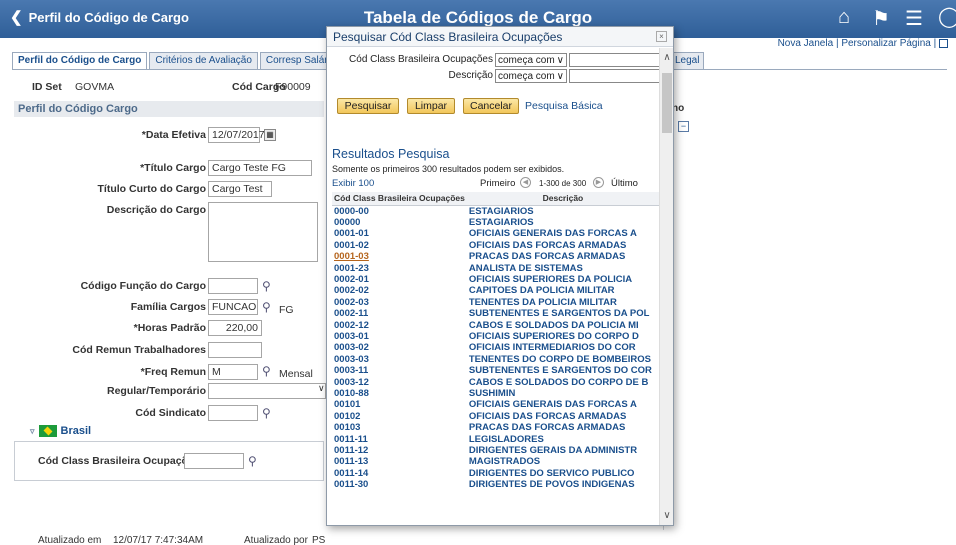 The width and height of the screenshot is (956, 545). I want to click on basic-search-link: Pesquisa Básica, so click(564, 106).